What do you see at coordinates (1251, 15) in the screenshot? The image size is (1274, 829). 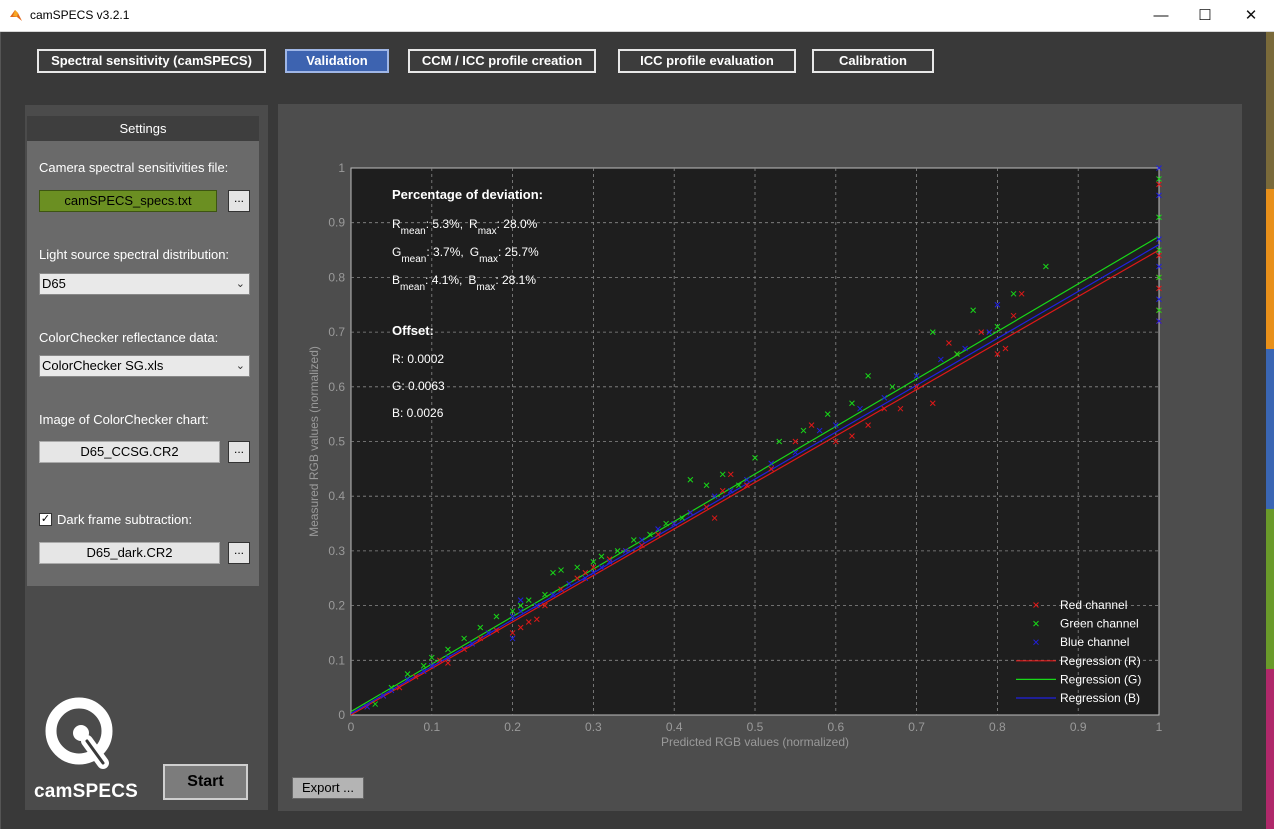 I see `close-button: ✕` at bounding box center [1251, 15].